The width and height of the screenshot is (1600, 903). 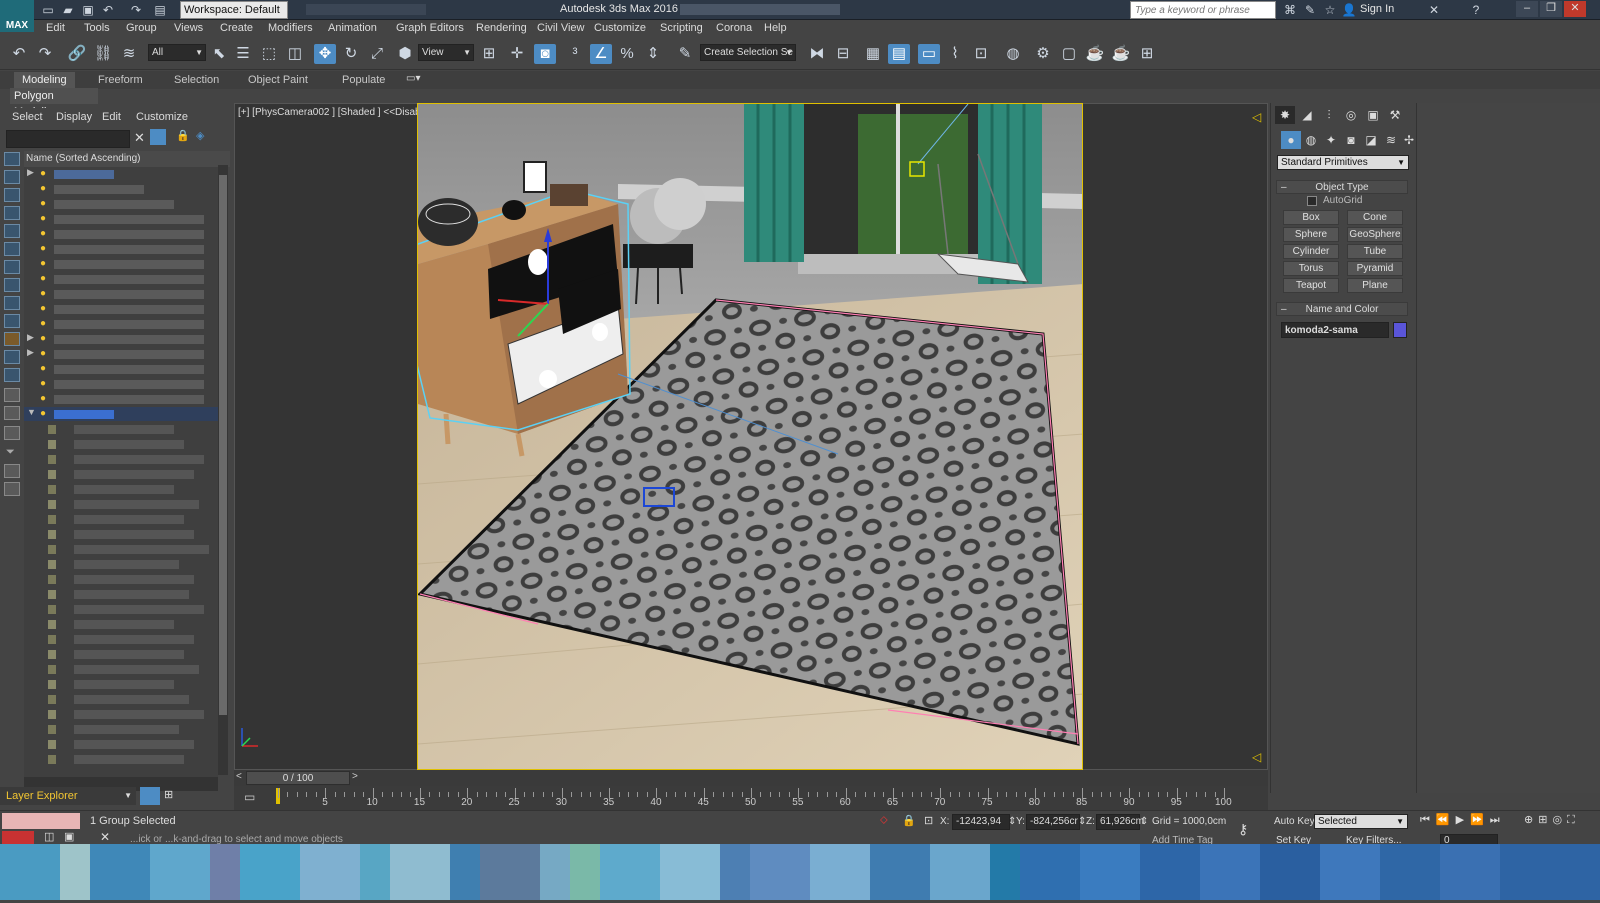 What do you see at coordinates (236, 28) in the screenshot?
I see `menu-create: Create` at bounding box center [236, 28].